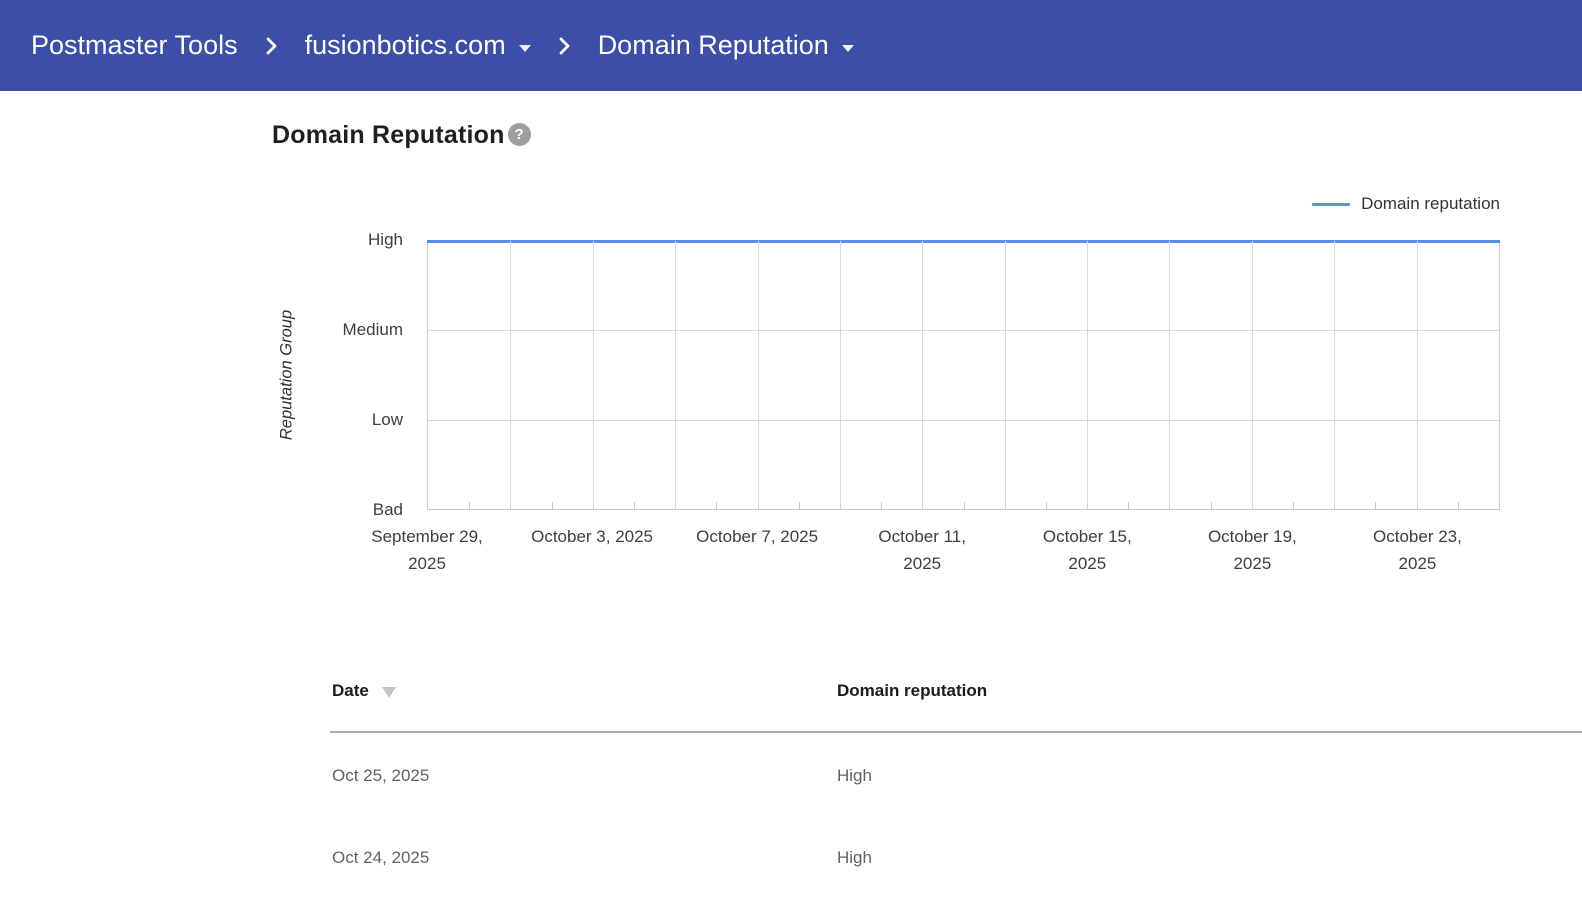 The height and width of the screenshot is (900, 1582). What do you see at coordinates (1417, 550) in the screenshot?
I see `x-axis-tick-label: October 23, 2025` at bounding box center [1417, 550].